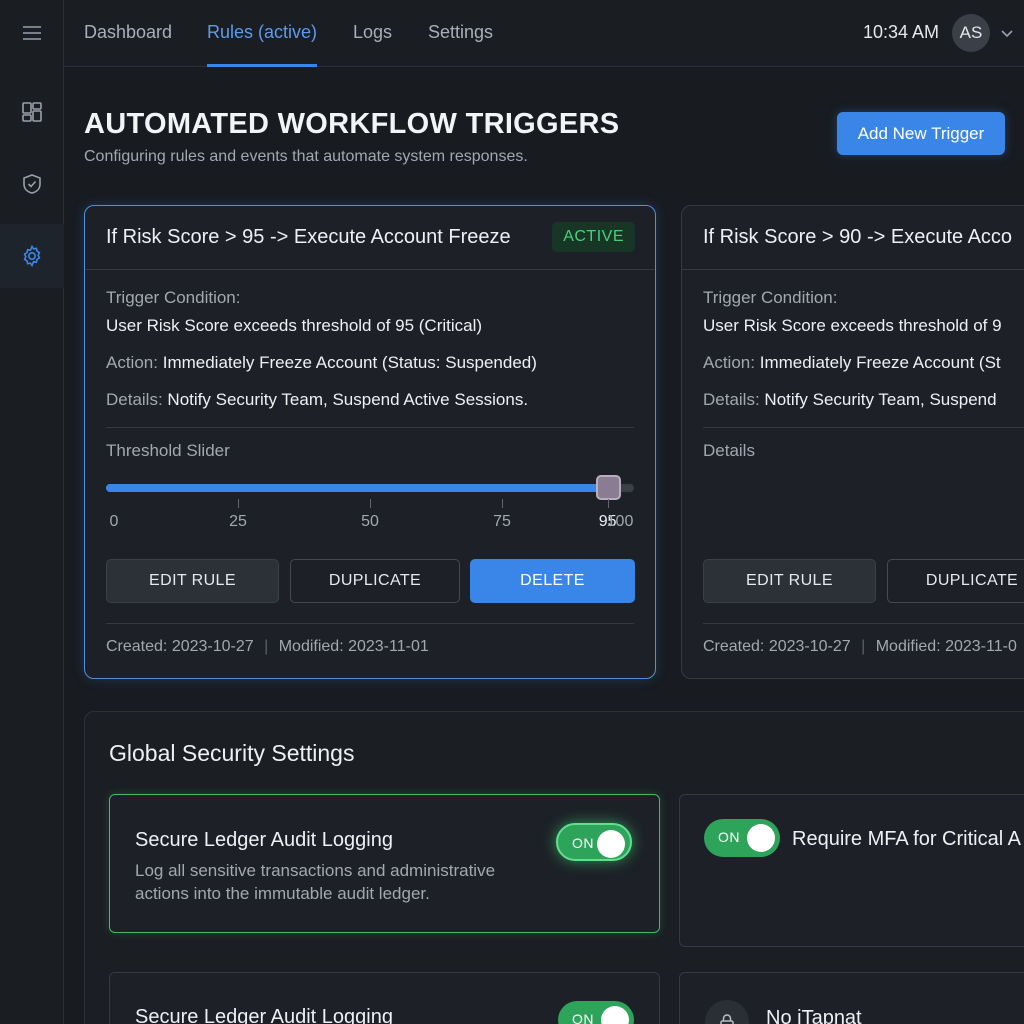 The height and width of the screenshot is (1024, 1024). What do you see at coordinates (552, 581) in the screenshot?
I see `delete-button: DELETE` at bounding box center [552, 581].